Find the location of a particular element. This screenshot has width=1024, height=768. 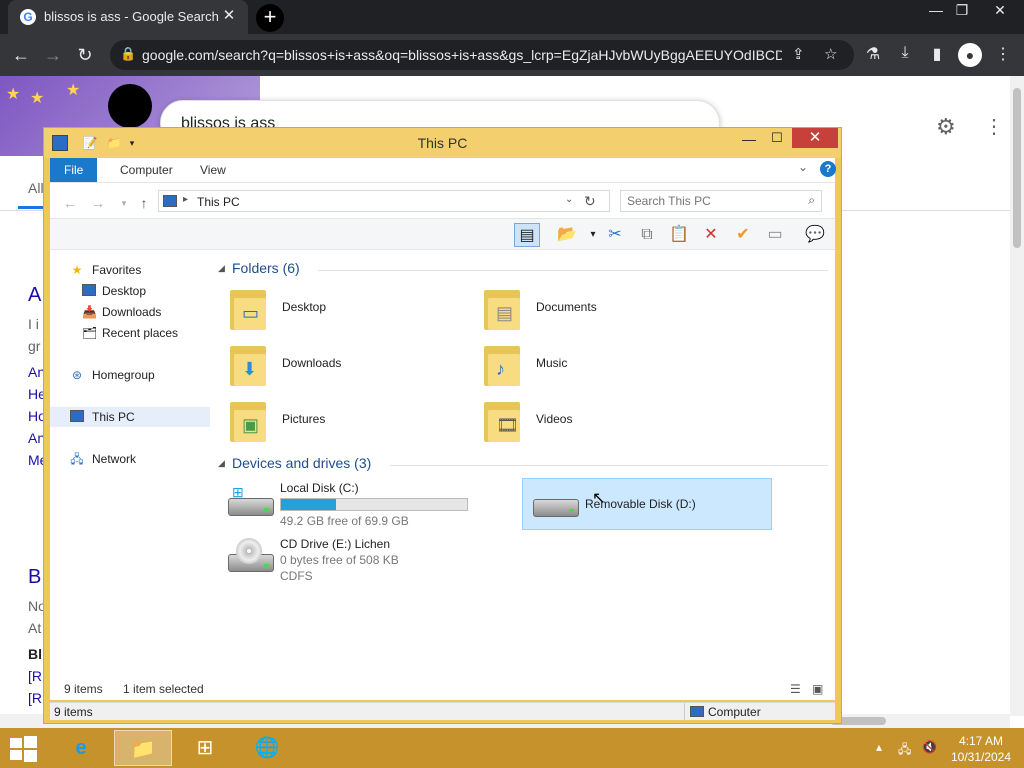

up-arrow-icon: ↑ is located at coordinates (144, 203).